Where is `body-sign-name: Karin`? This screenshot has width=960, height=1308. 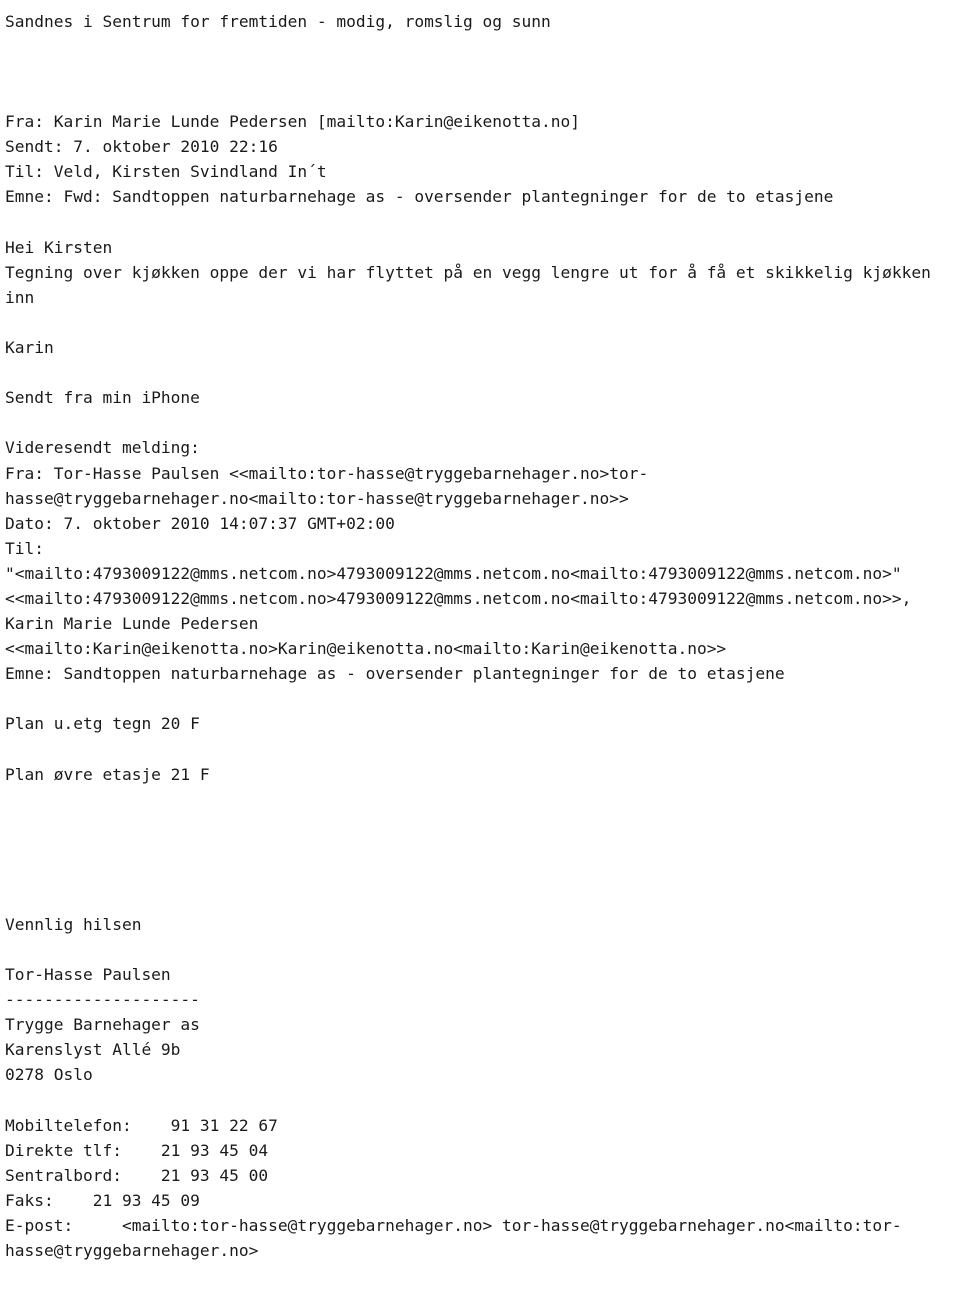 body-sign-name: Karin is located at coordinates (29, 348).